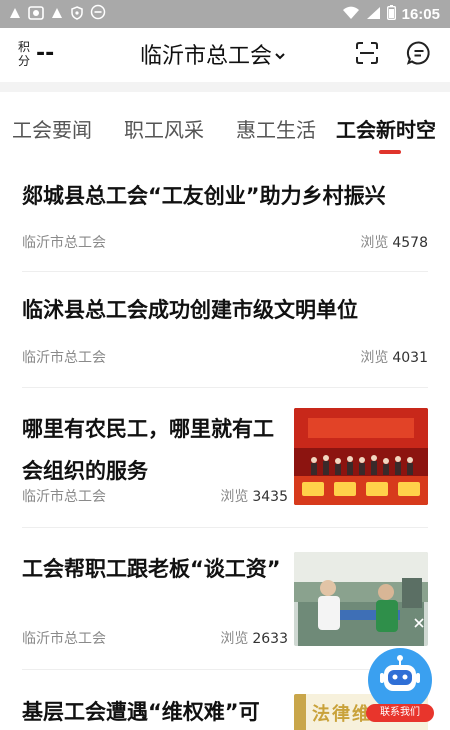 Image resolution: width=450 pixels, height=730 pixels. Describe the element at coordinates (151, 569) in the screenshot. I see `news-title: 工会帮职工跟老板“谈工资”` at that location.